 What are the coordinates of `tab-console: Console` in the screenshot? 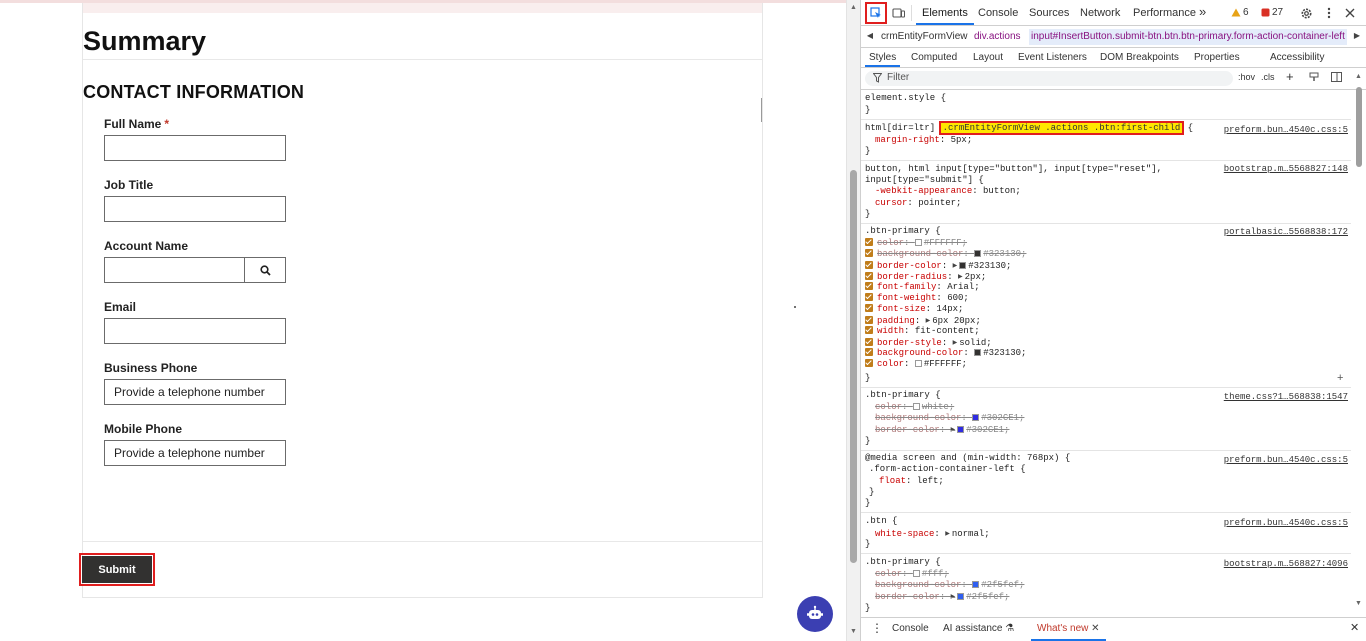 It's located at (998, 13).